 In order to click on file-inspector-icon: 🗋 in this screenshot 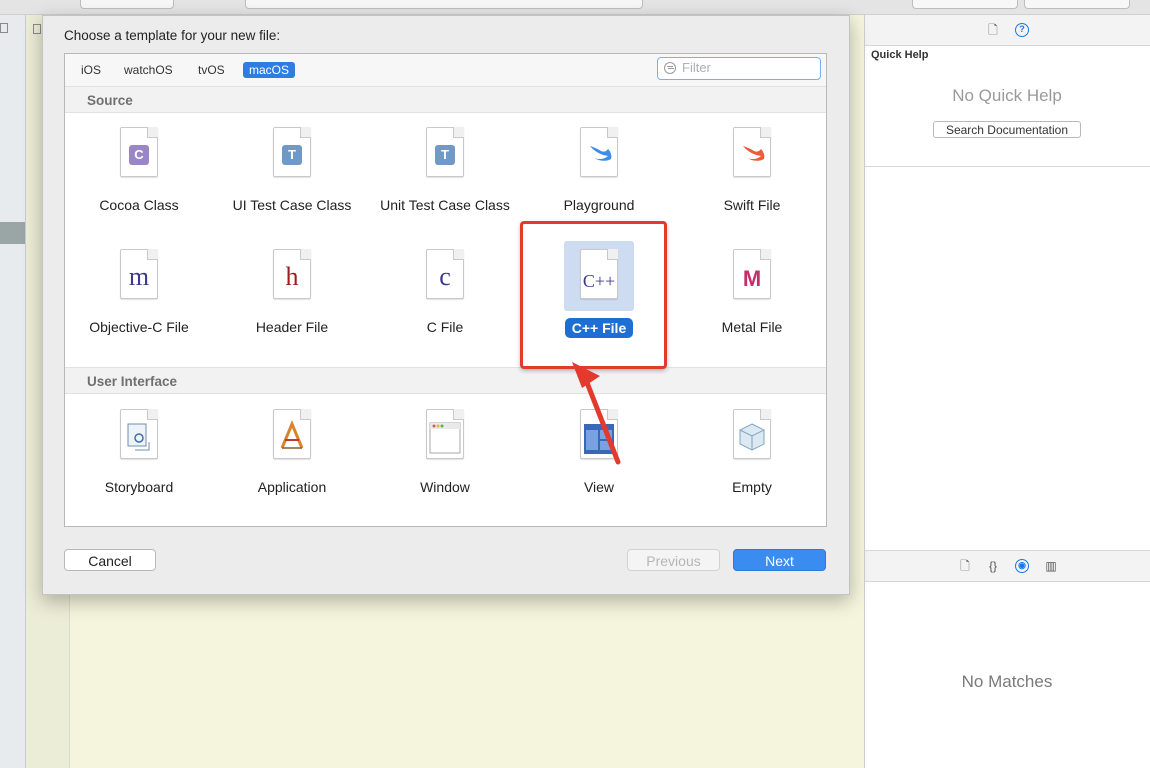, I will do `click(993, 30)`.